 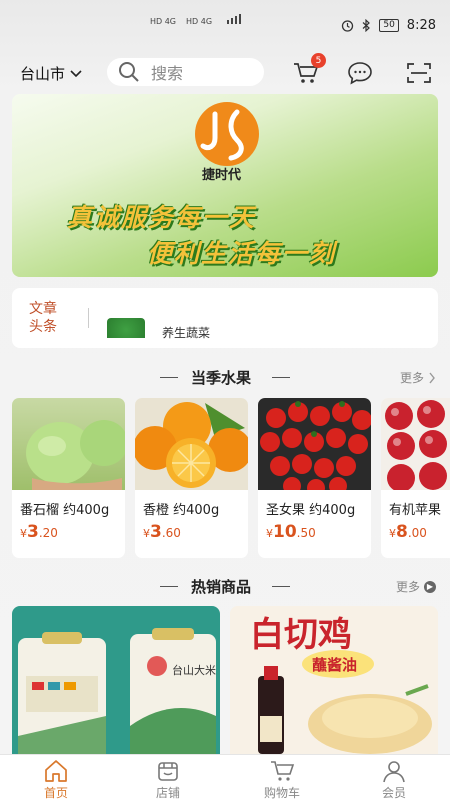 What do you see at coordinates (167, 73) in the screenshot?
I see `search-placeholder: 搜索` at bounding box center [167, 73].